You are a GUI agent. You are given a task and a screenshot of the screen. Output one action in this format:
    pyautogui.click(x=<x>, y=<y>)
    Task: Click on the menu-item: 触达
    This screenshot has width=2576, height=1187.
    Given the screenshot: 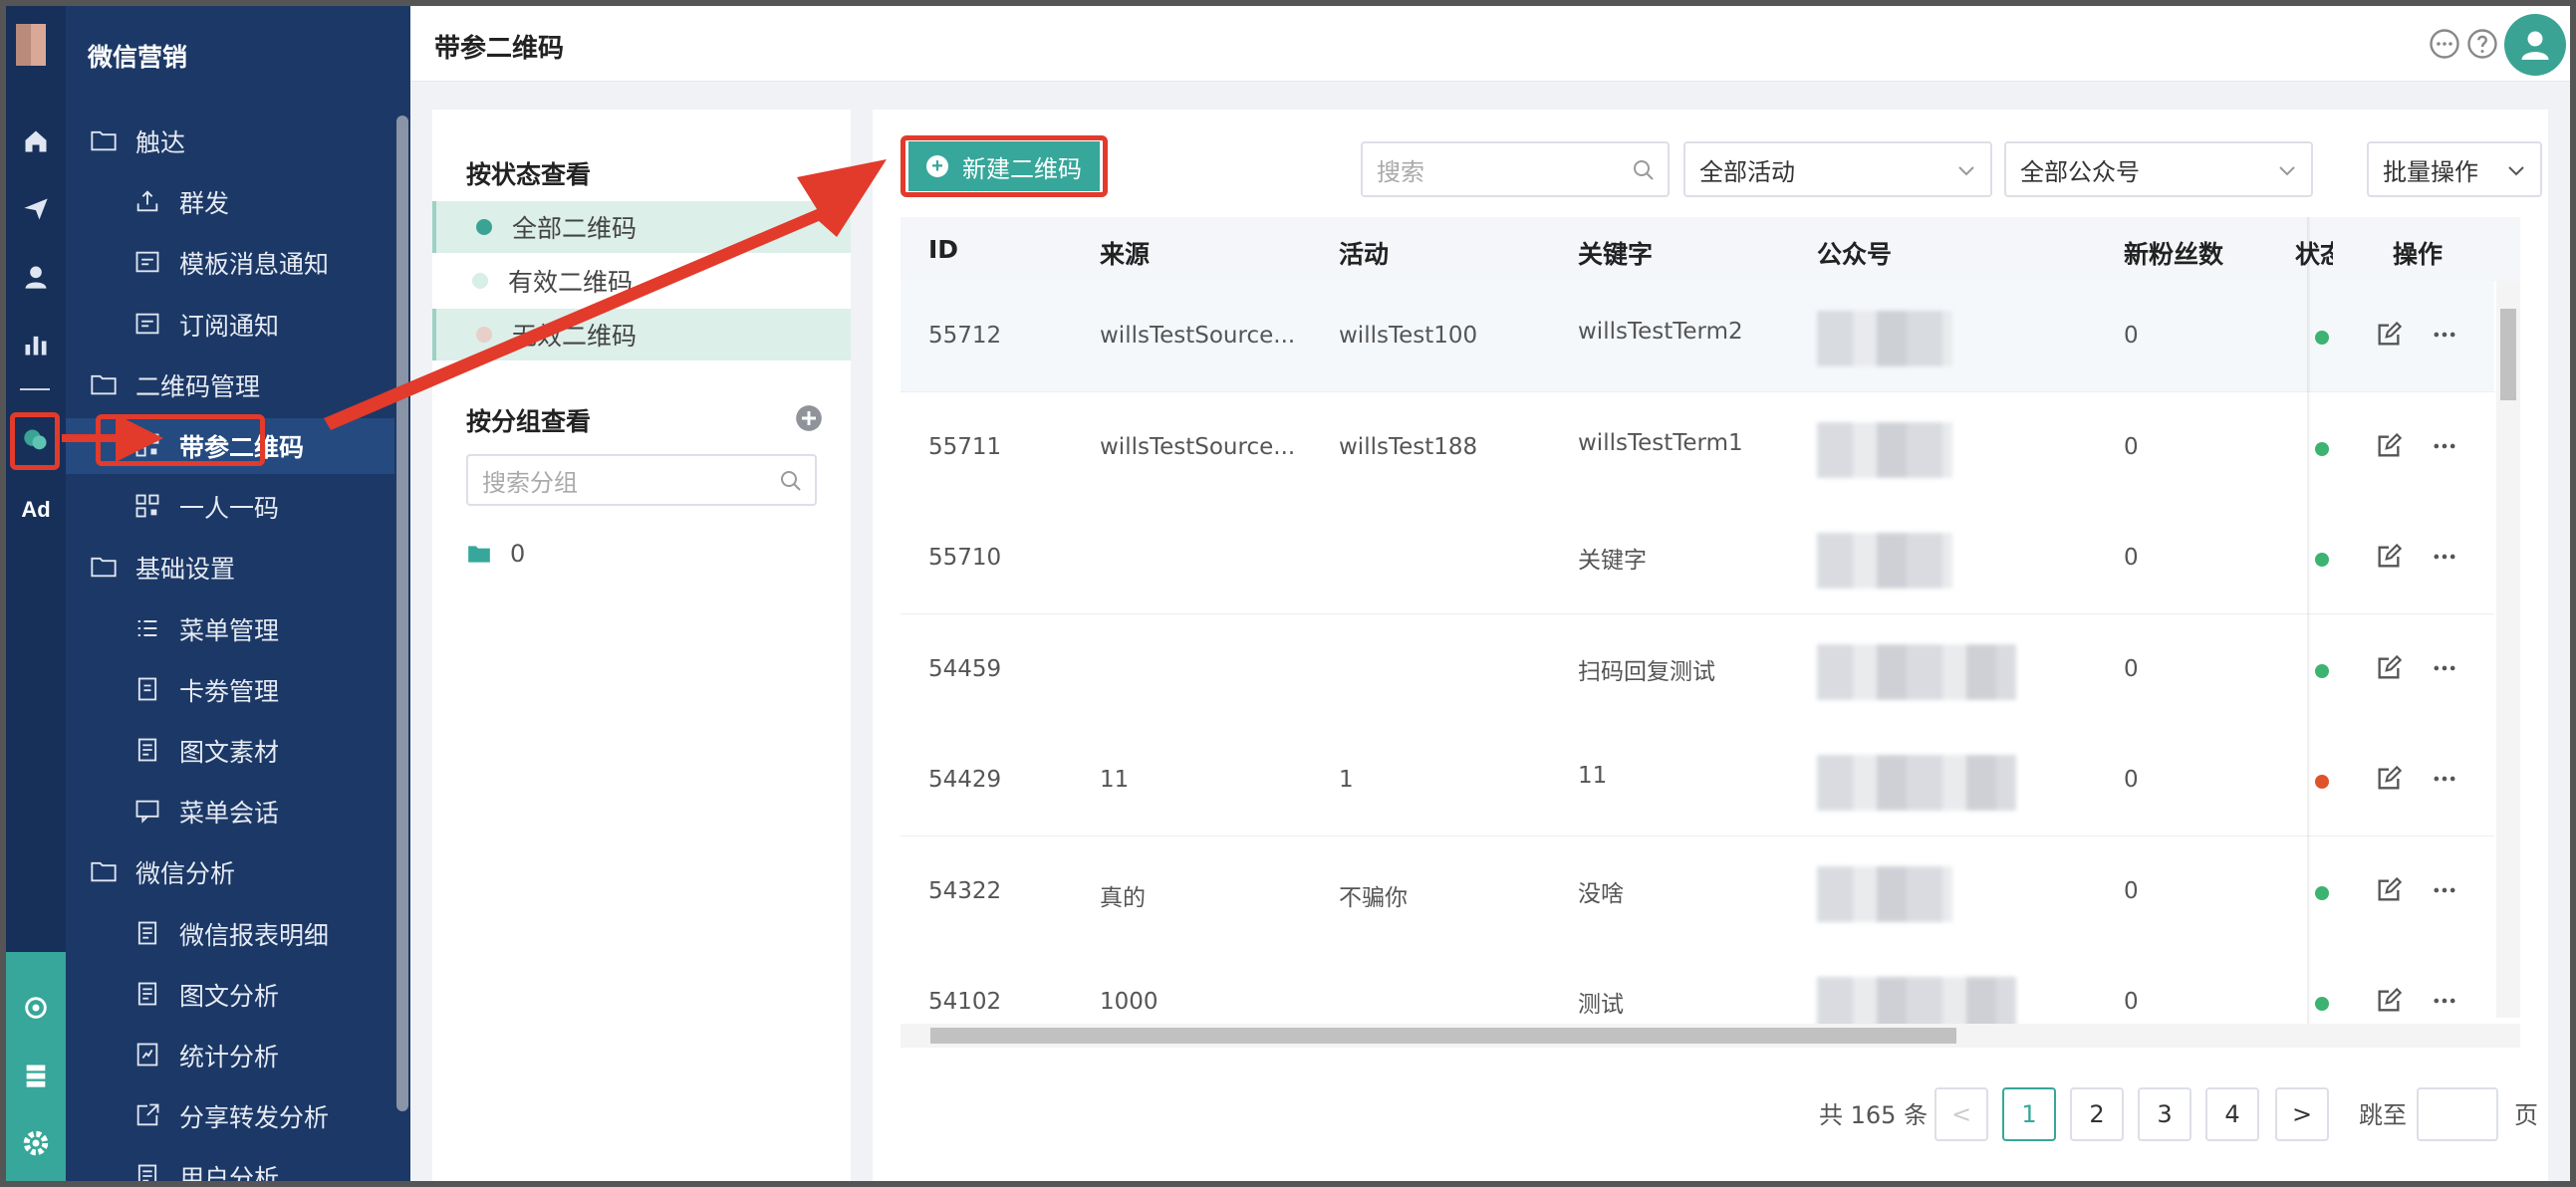 What is the action you would take?
    pyautogui.click(x=230, y=141)
    